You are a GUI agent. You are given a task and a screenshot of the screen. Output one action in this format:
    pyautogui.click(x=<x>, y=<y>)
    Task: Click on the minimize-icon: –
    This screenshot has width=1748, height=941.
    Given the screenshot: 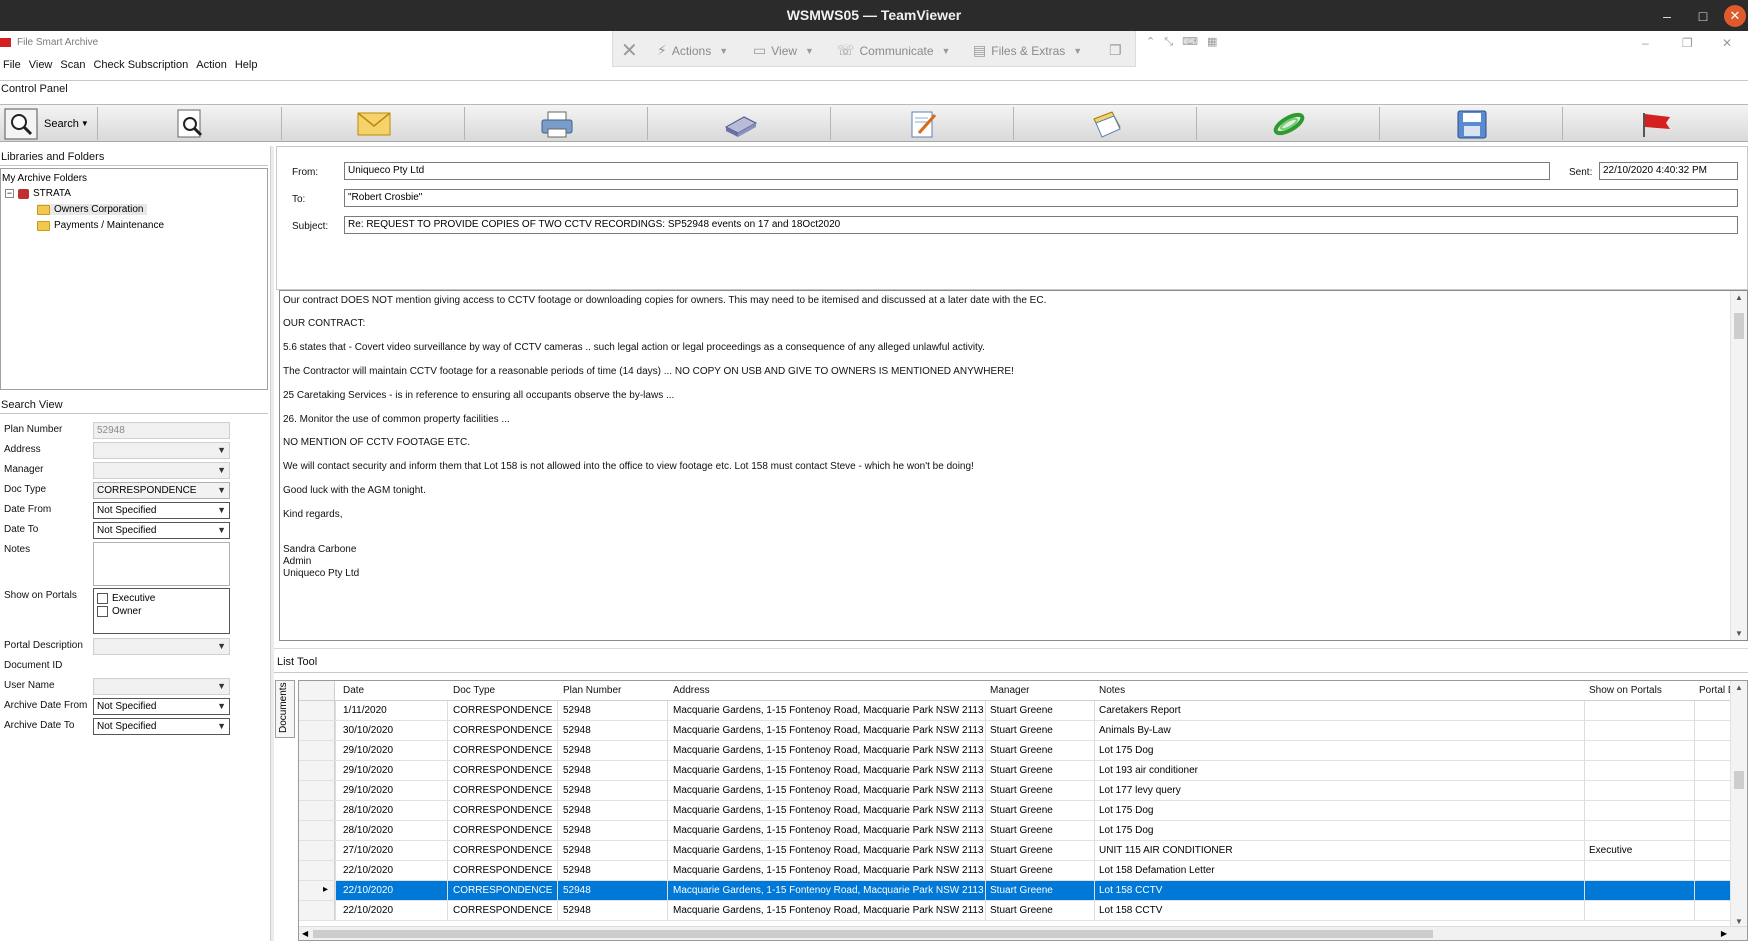 What is the action you would take?
    pyautogui.click(x=1667, y=16)
    